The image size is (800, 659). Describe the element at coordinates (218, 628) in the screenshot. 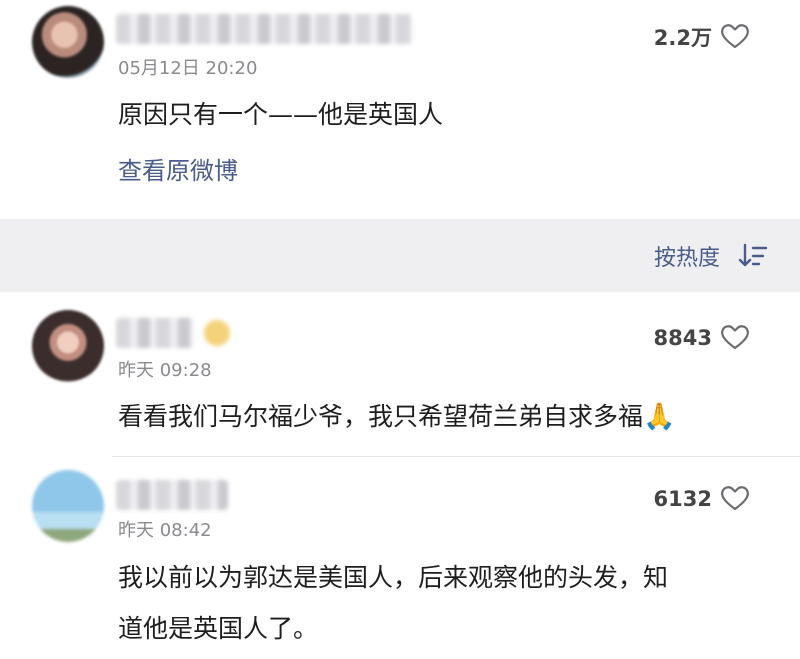

I see `comment-text-line-2: 道他是英国人了。` at that location.